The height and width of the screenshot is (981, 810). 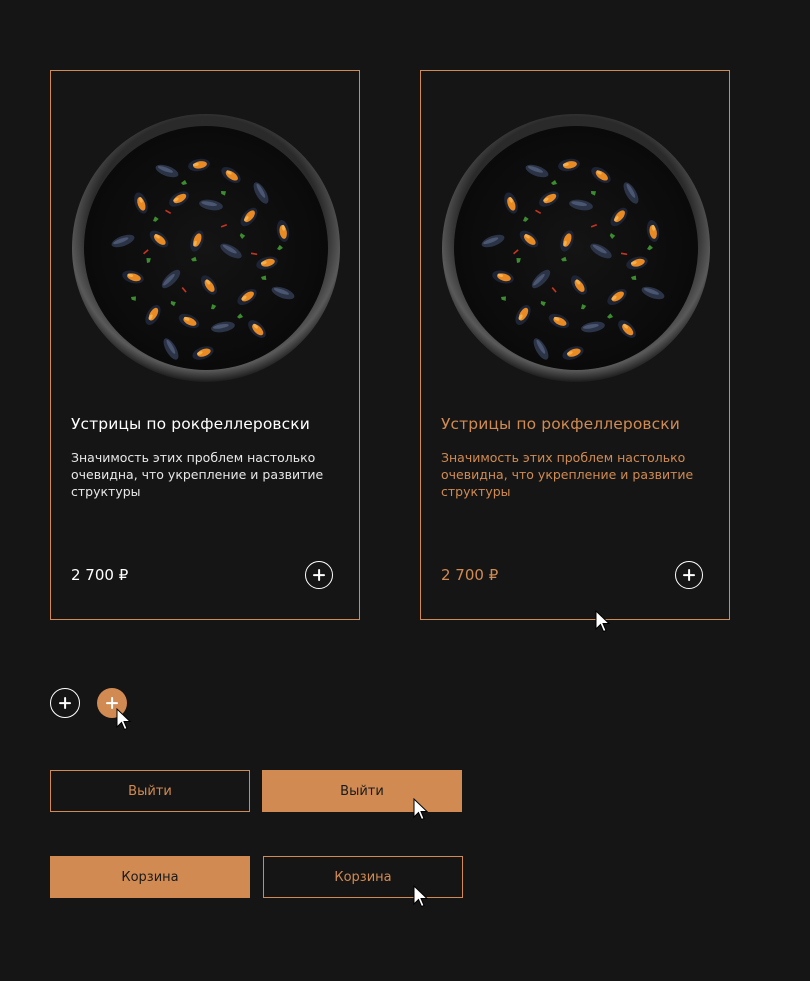 I want to click on add-button-default, so click(x=65, y=703).